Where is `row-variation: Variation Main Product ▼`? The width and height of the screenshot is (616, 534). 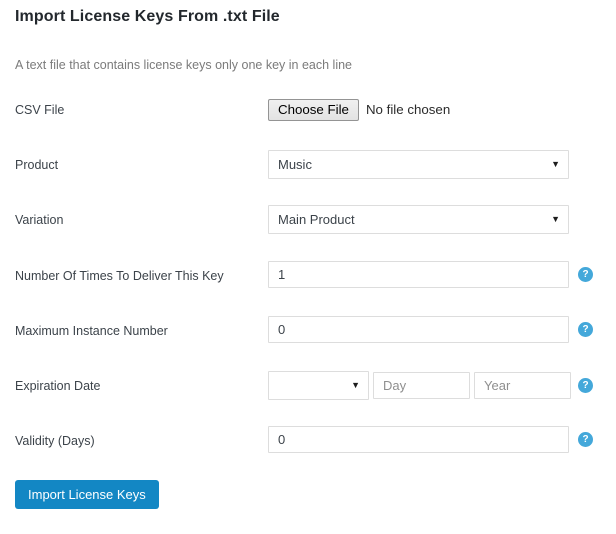
row-variation: Variation Main Product ▼ is located at coordinates (308, 220).